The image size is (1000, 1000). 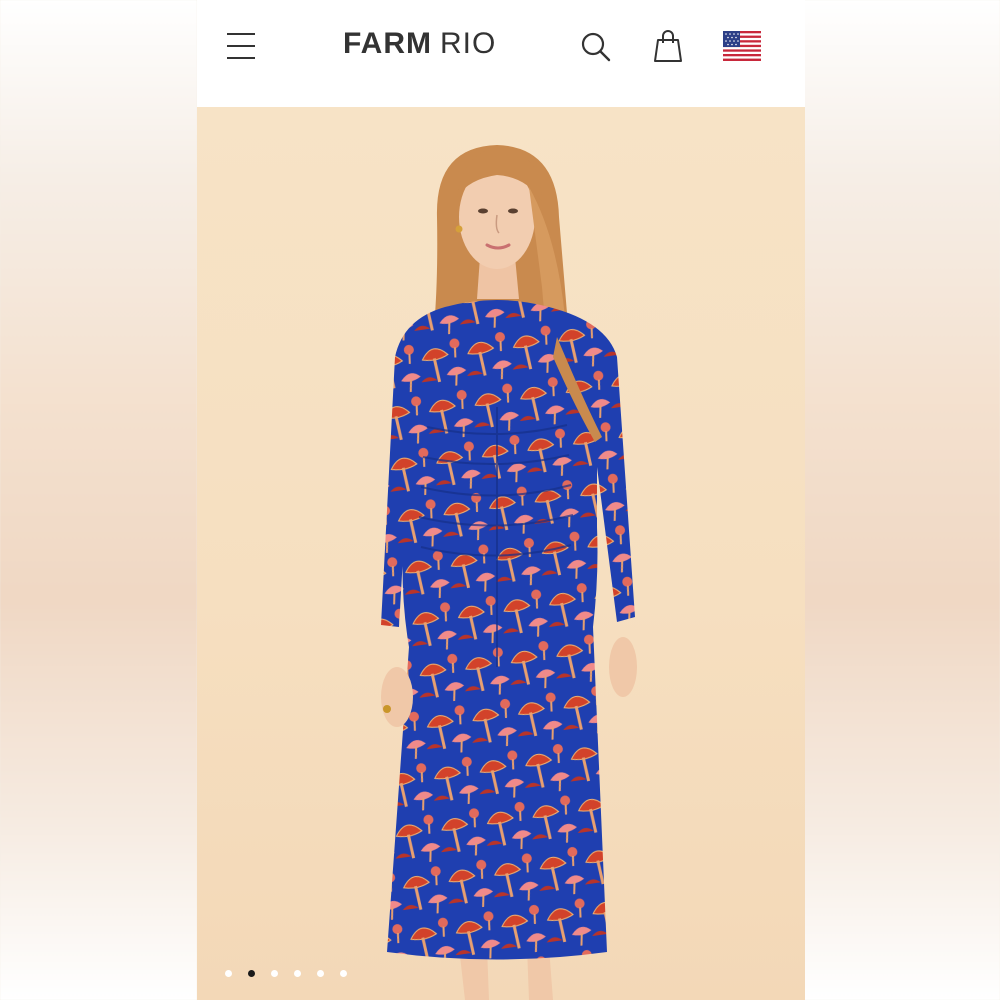 What do you see at coordinates (501, 53) in the screenshot?
I see `top-navigation-bar: FARM RIO` at bounding box center [501, 53].